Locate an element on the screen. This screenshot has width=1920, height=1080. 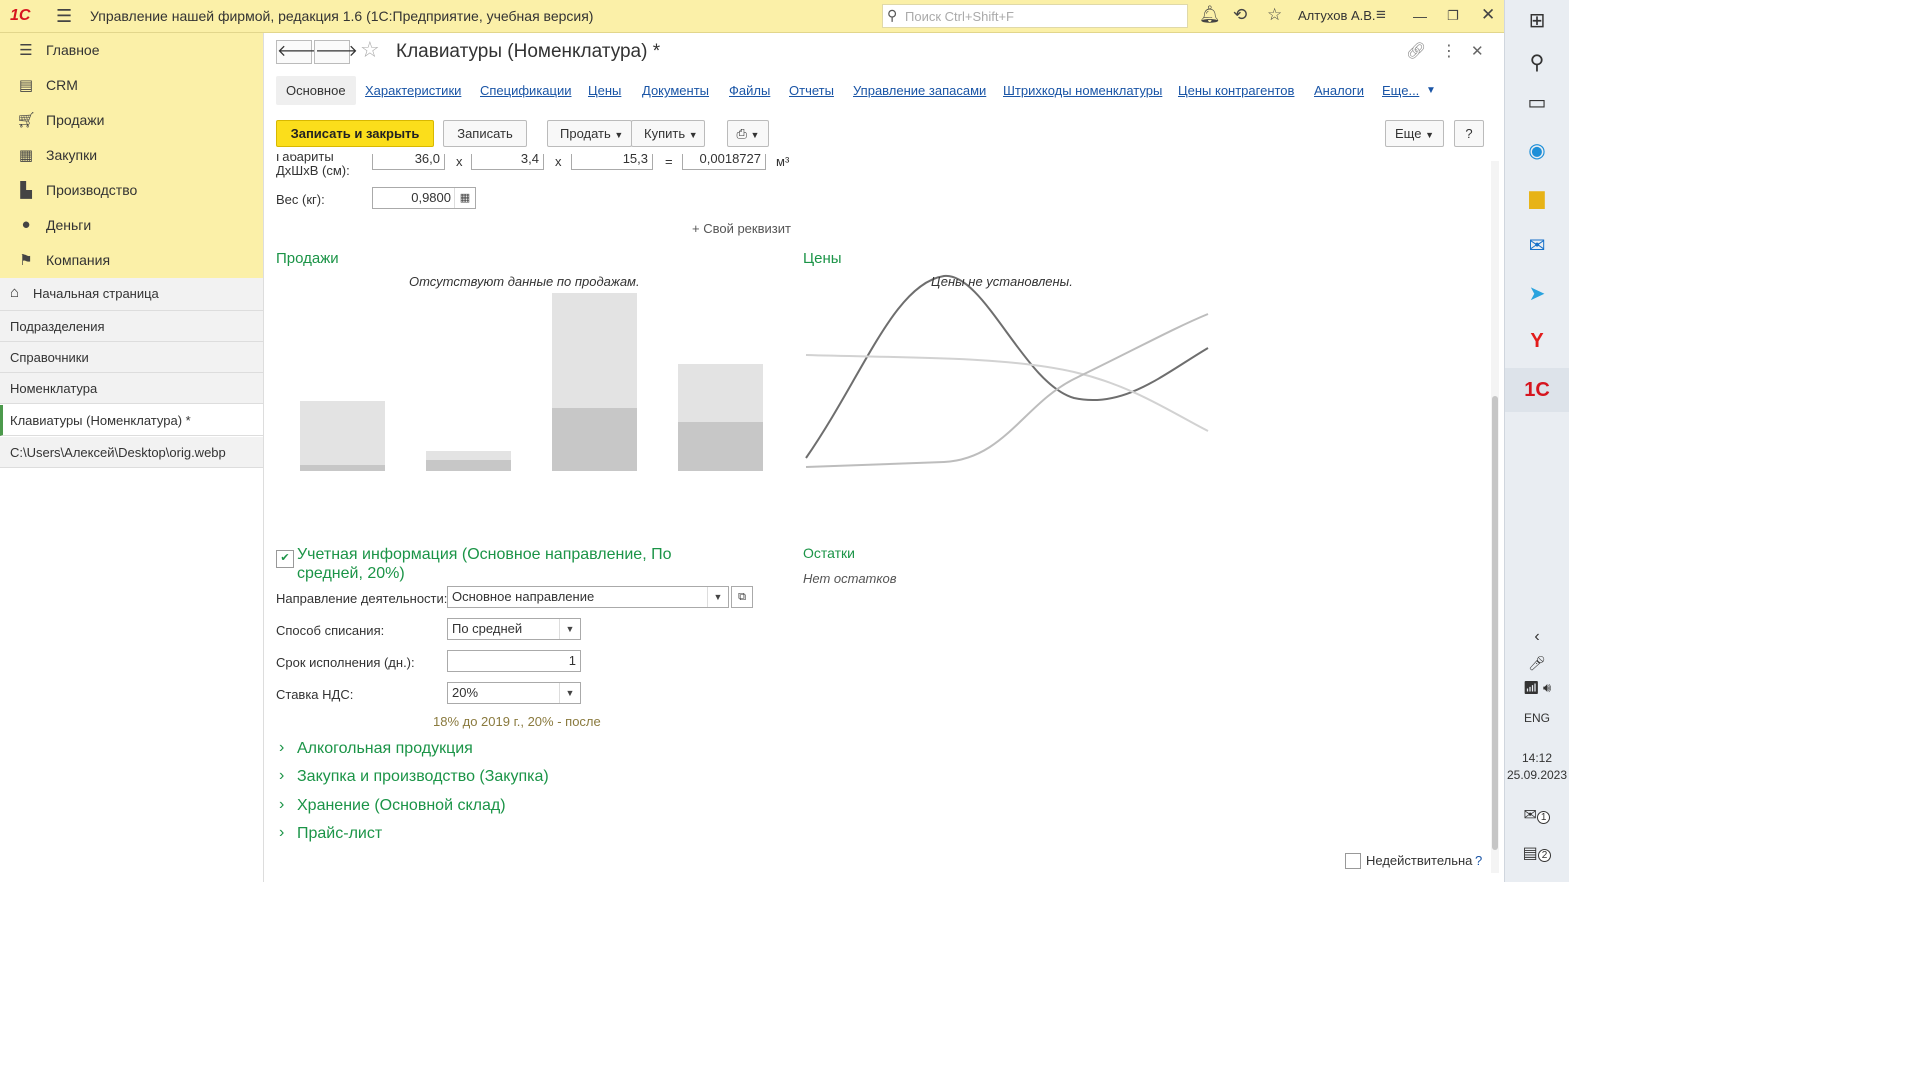
mail-icon: ✉ is located at coordinates (1537, 245).